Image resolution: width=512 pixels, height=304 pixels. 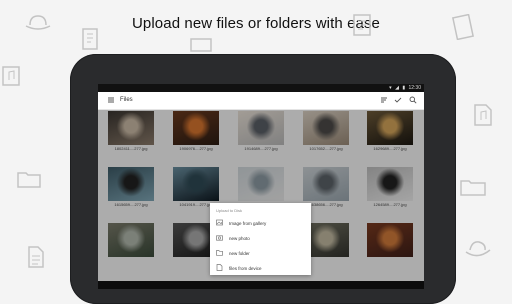 I want to click on app-bar-actions, so click(x=396, y=101).